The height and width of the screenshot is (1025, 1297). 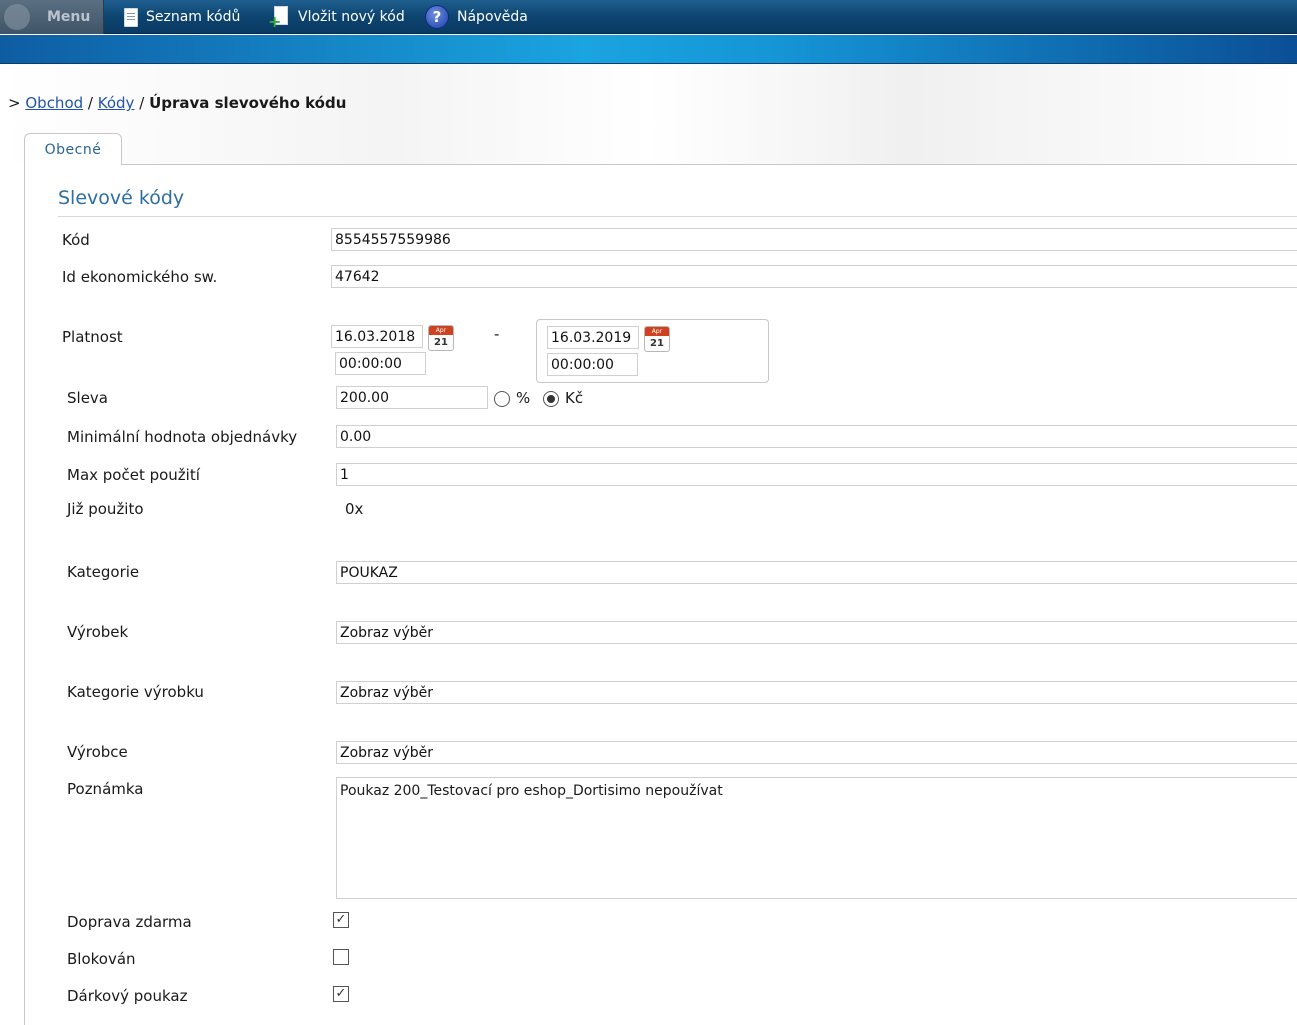 I want to click on blocked-checkbox, so click(x=341, y=957).